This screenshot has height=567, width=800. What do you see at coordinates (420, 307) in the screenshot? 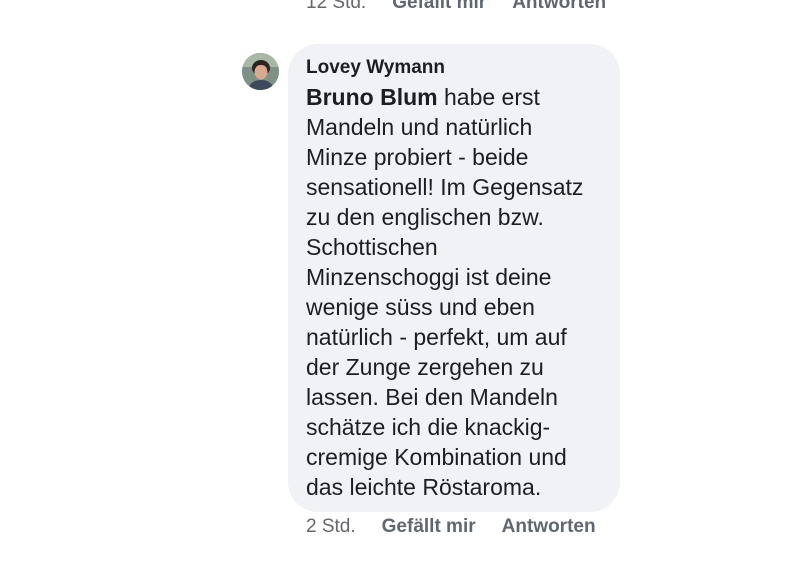
I see `comment-line: wenige süss und eben` at bounding box center [420, 307].